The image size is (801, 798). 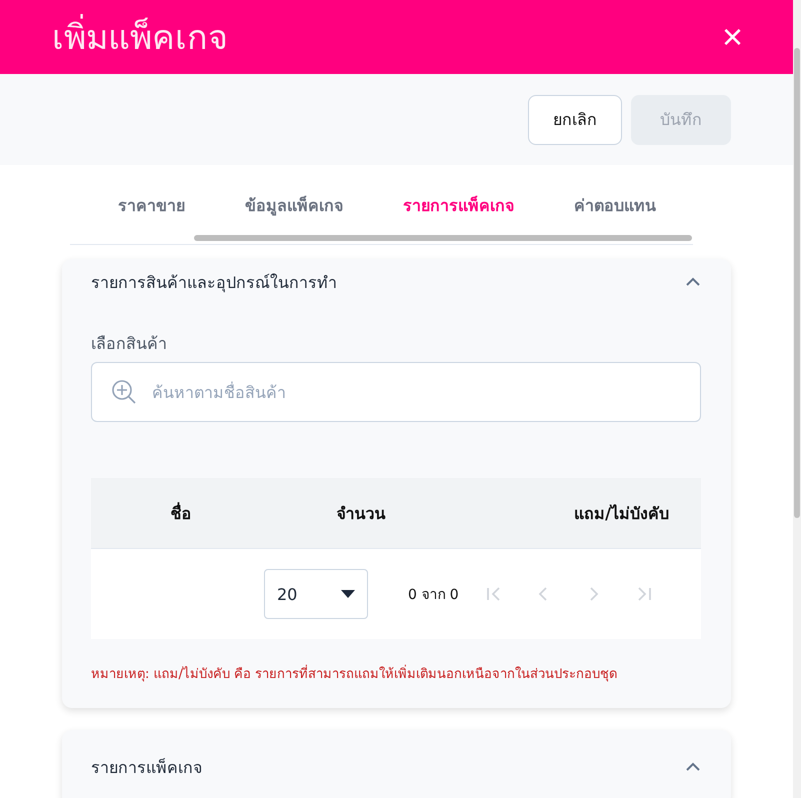 What do you see at coordinates (316, 594) in the screenshot?
I see `page-size-select: 20` at bounding box center [316, 594].